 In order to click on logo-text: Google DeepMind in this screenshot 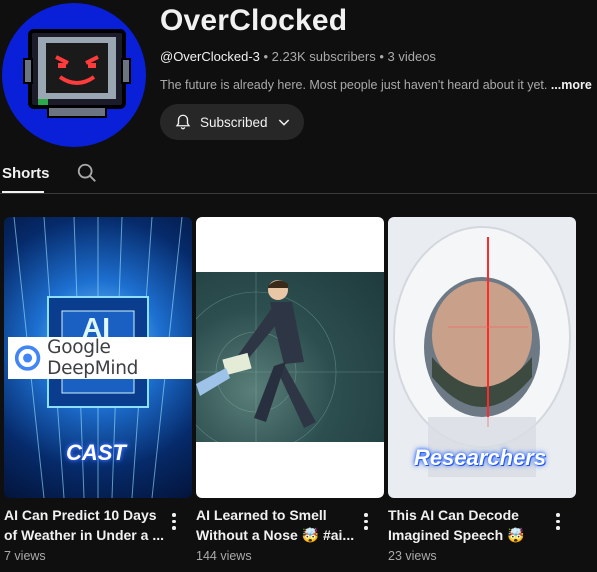, I will do `click(93, 358)`.